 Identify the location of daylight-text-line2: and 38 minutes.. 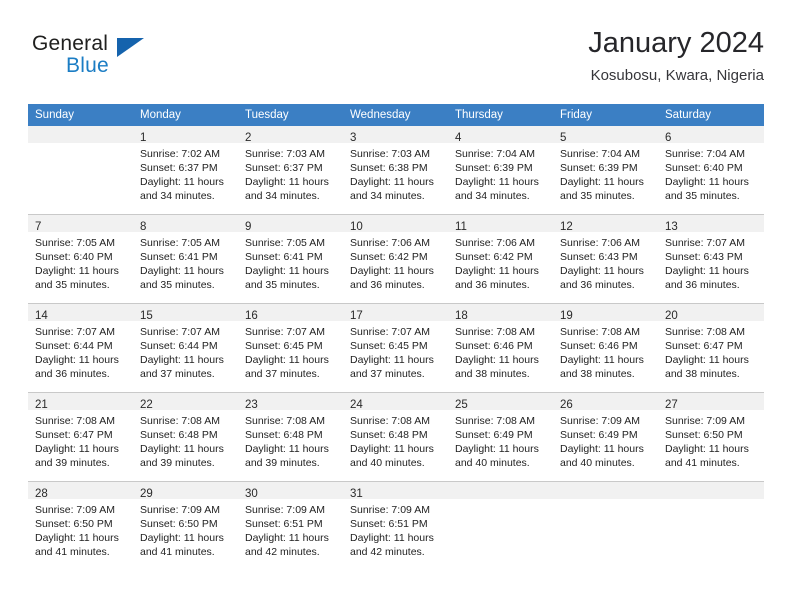
(702, 374).